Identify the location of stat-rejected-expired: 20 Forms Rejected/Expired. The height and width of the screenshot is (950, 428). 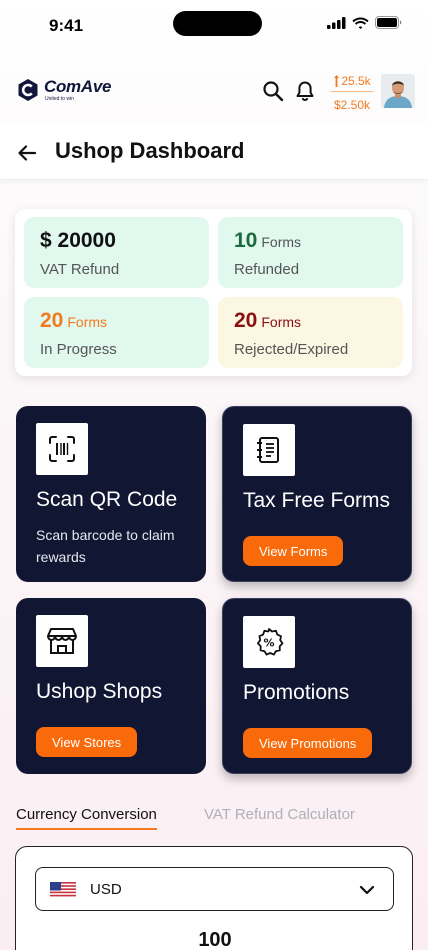
(310, 332).